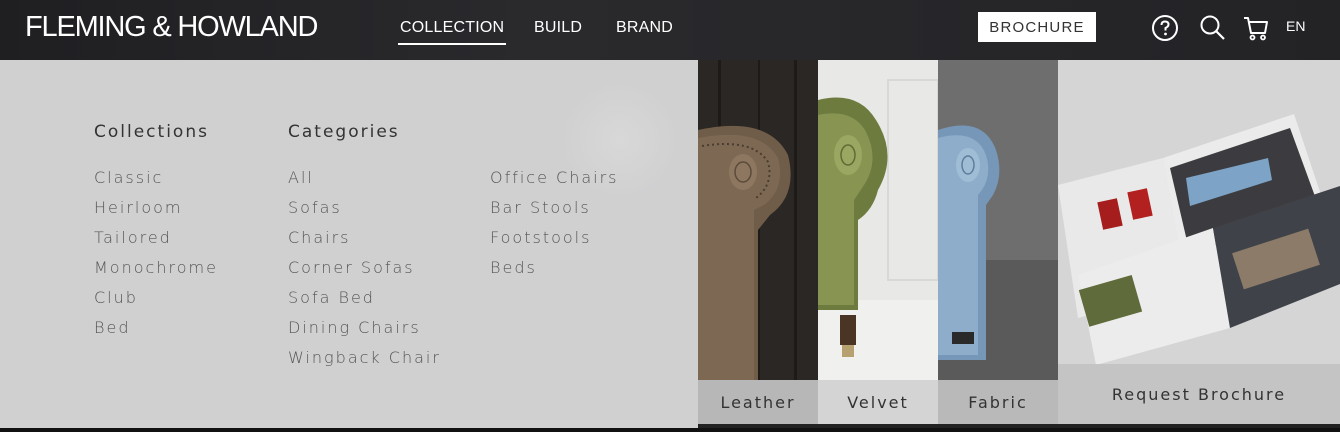 The width and height of the screenshot is (1340, 432). What do you see at coordinates (554, 212) in the screenshot?
I see `category-link-bar-stools: Bar Stools` at bounding box center [554, 212].